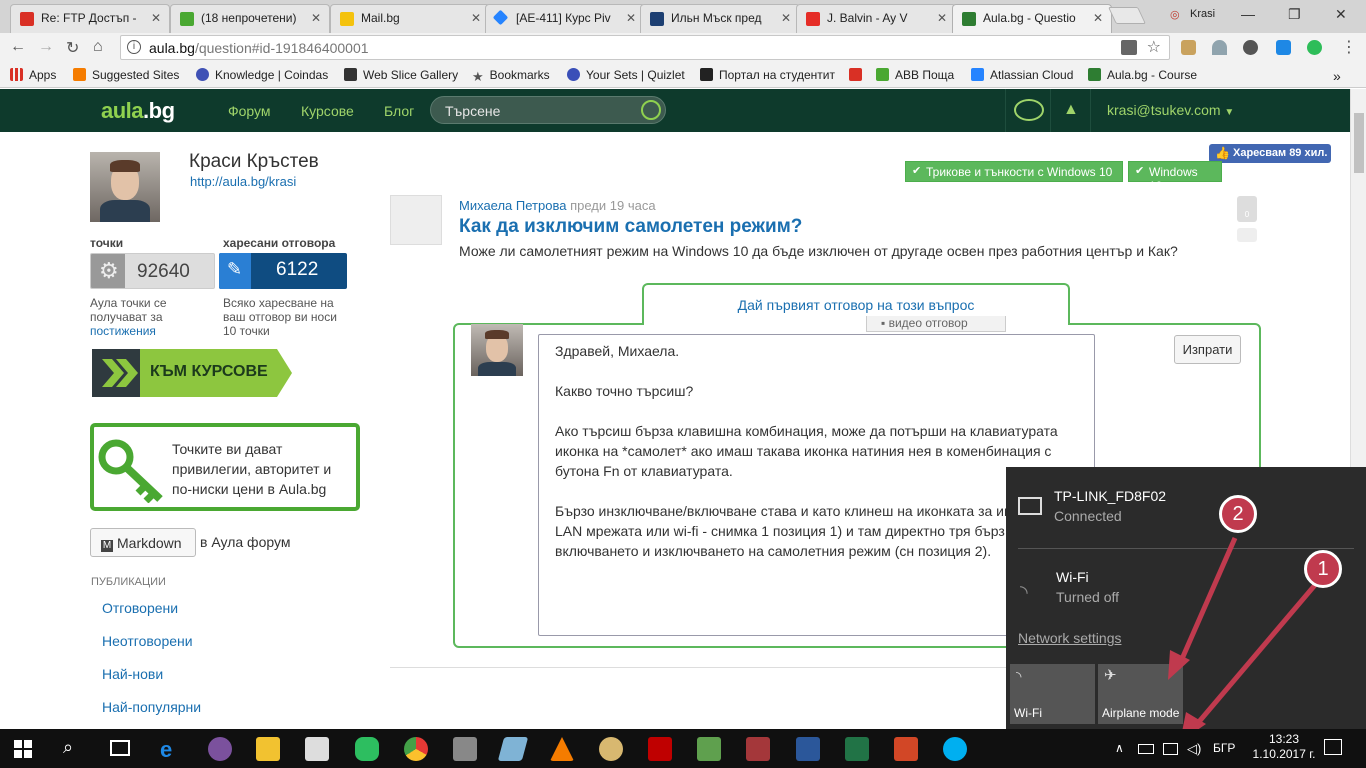 This screenshot has height=768, width=1366. Describe the element at coordinates (1032, 19) in the screenshot. I see `tab-aula: Aula.bg - Questio ✕` at that location.